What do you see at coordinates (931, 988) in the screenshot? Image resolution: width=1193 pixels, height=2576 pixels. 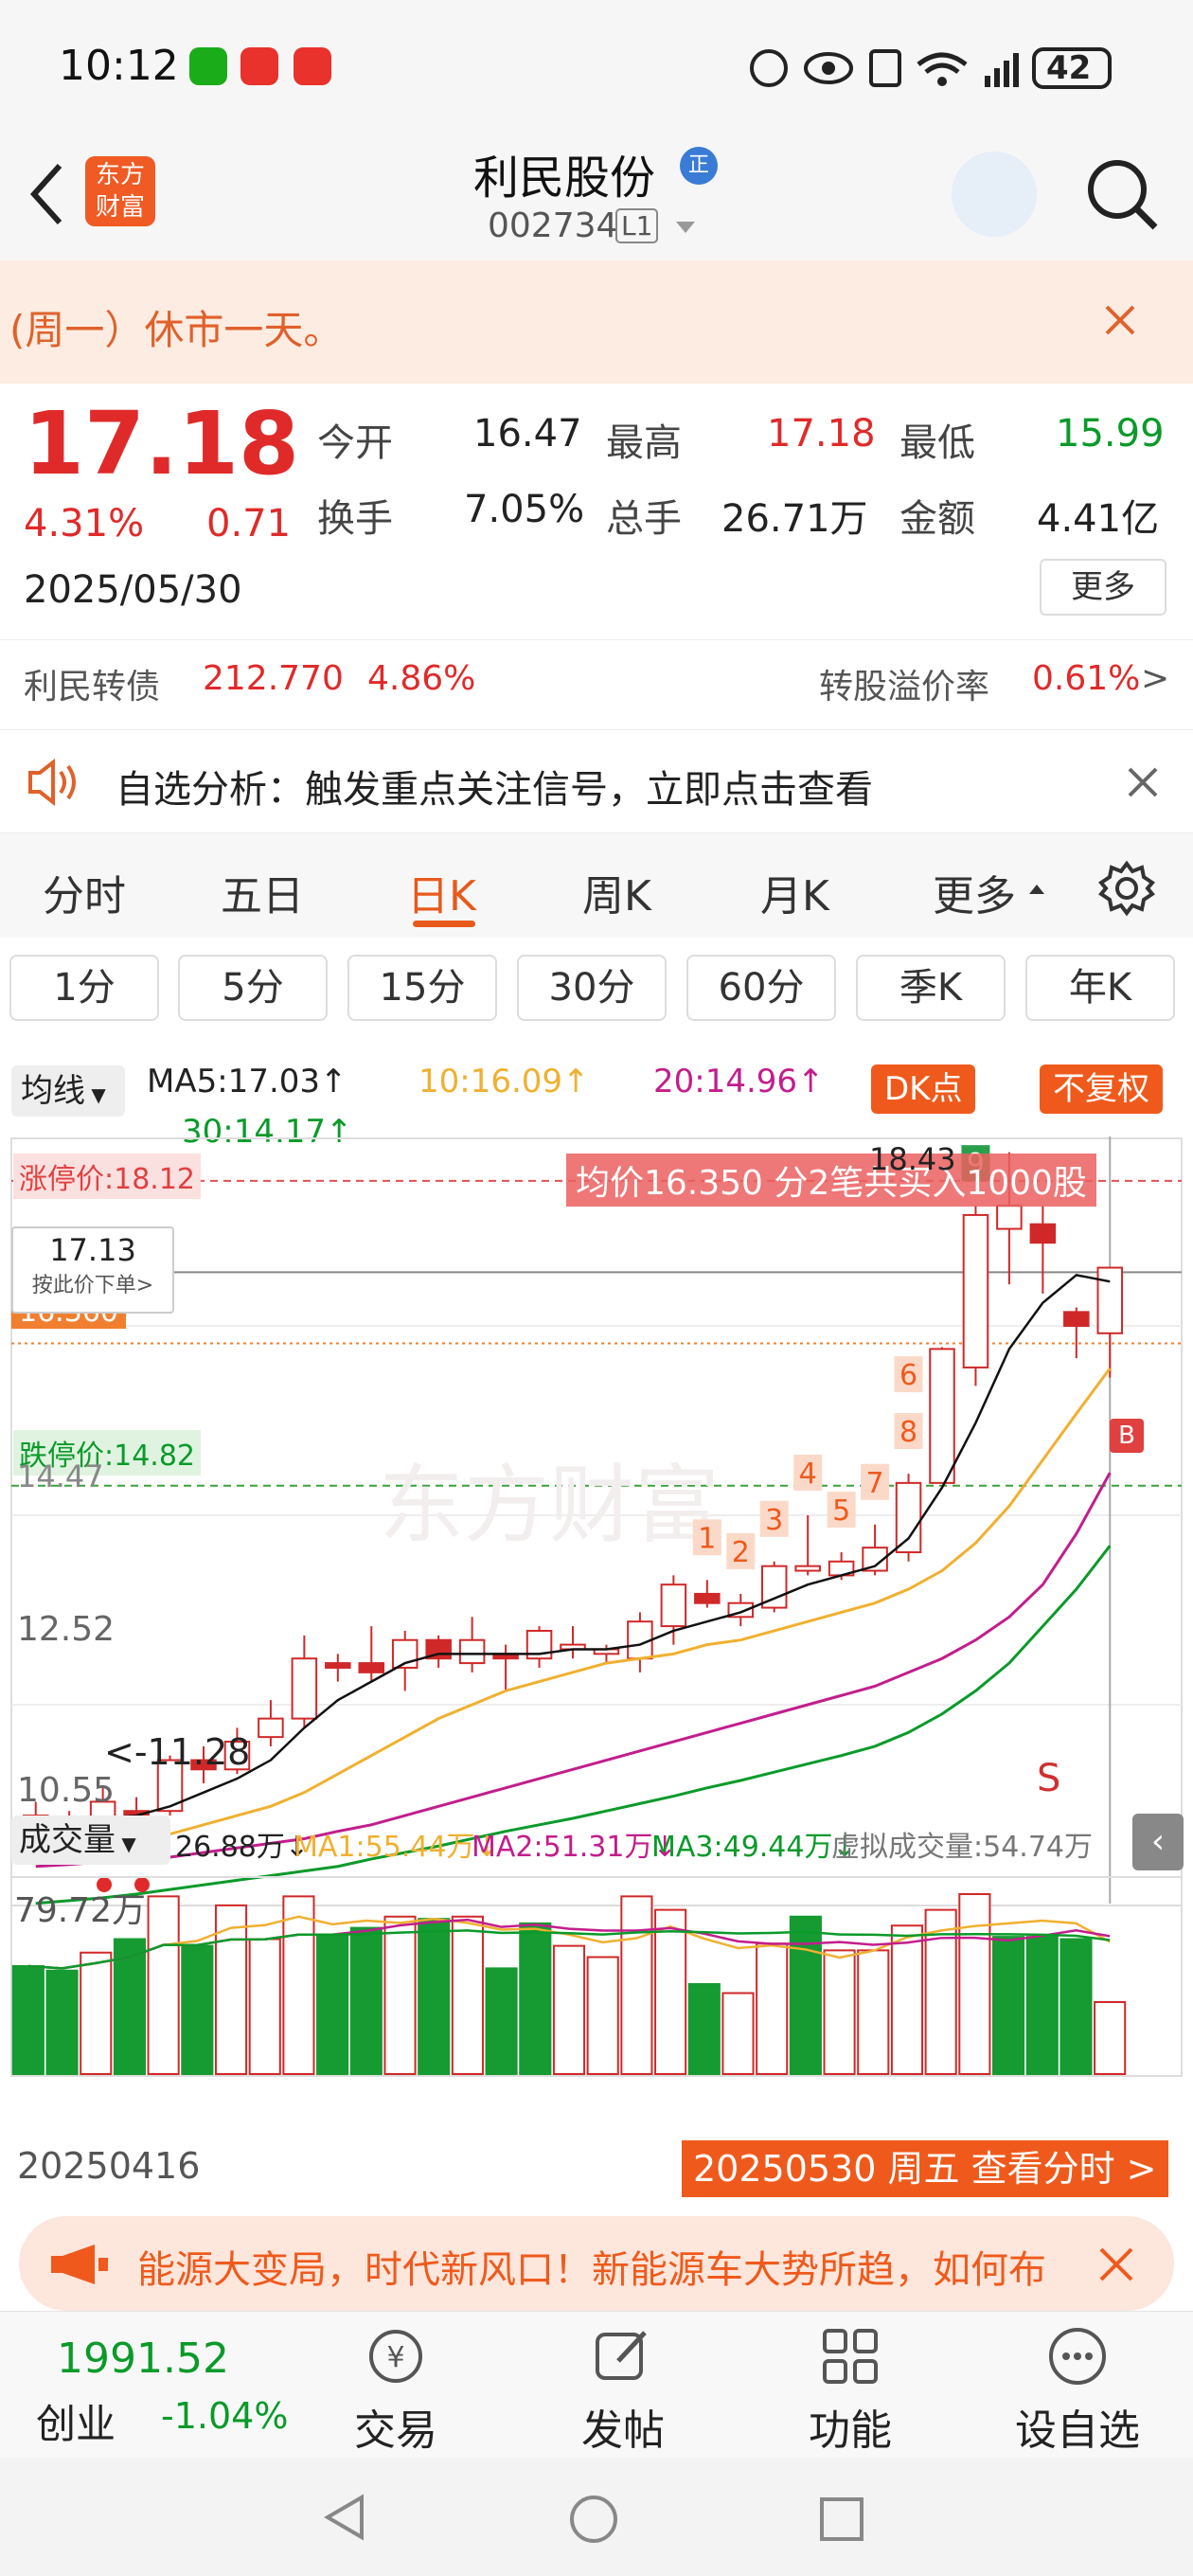 I see `period-quarter: 季K` at bounding box center [931, 988].